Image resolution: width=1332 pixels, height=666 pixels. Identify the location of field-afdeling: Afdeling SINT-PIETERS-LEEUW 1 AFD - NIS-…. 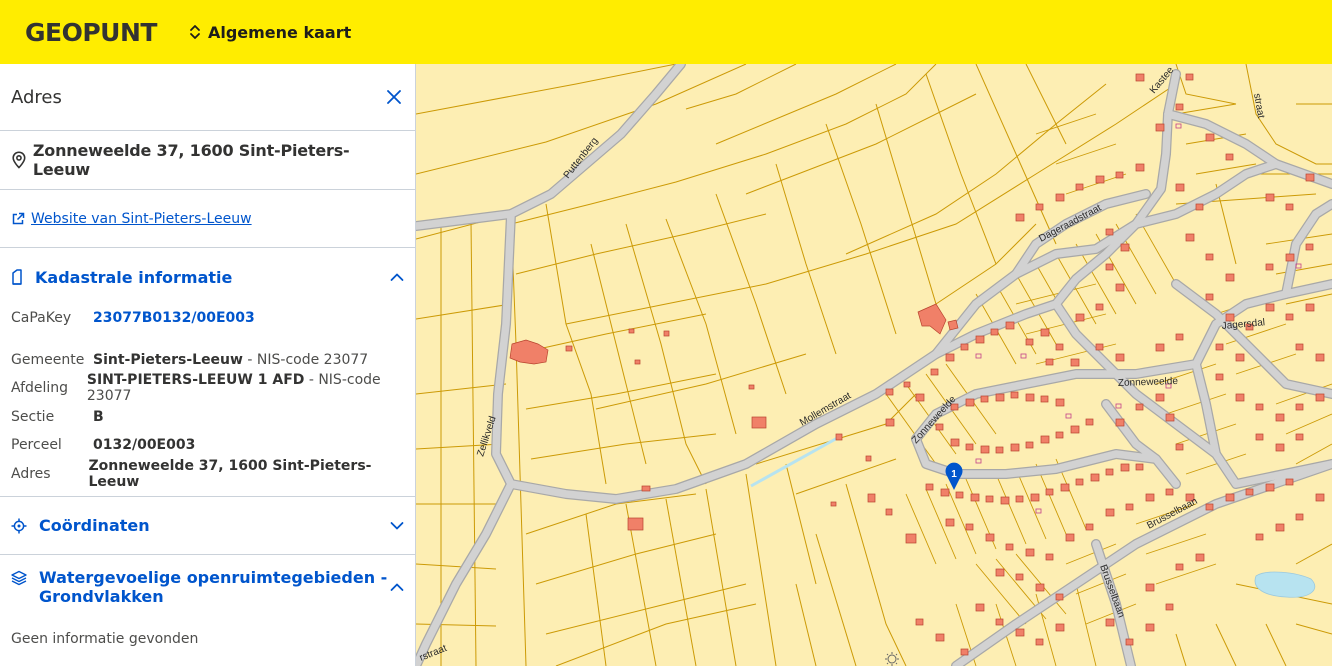
(207, 388).